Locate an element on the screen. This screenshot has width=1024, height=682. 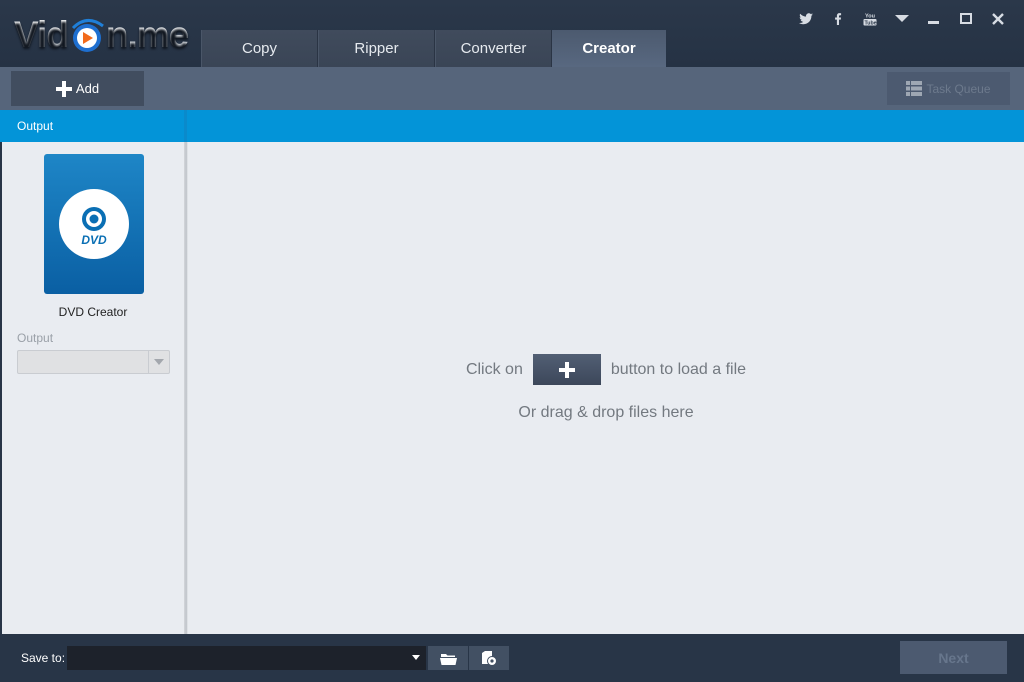
list-icon is located at coordinates (914, 88).